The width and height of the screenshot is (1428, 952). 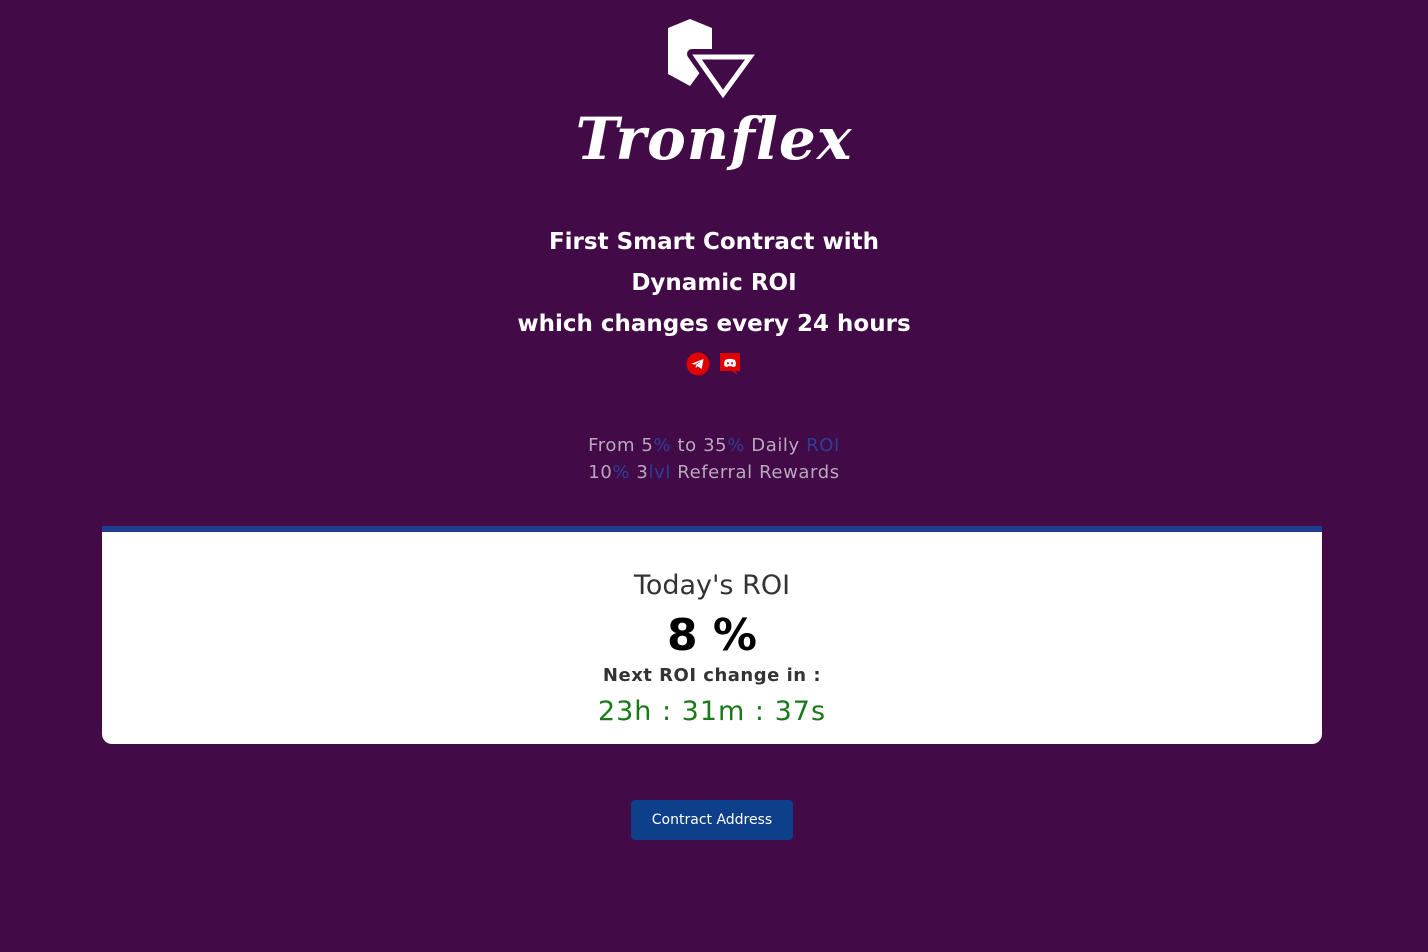 I want to click on roi-countdown: 23h : 31m : 37s, so click(x=712, y=711).